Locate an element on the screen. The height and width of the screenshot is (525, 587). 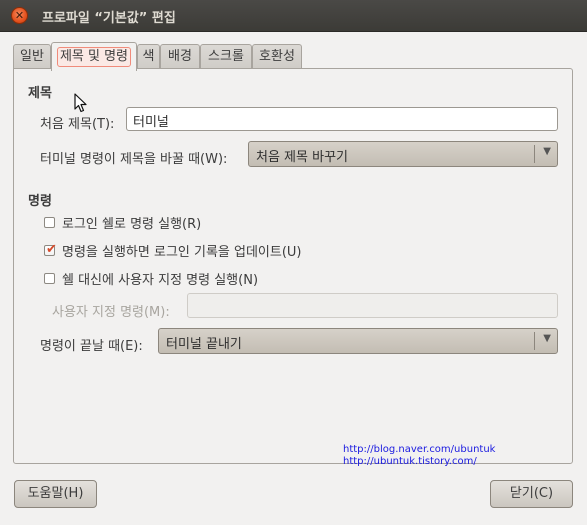
tab-title-and-command: 제목 및 명령 is located at coordinates (94, 56).